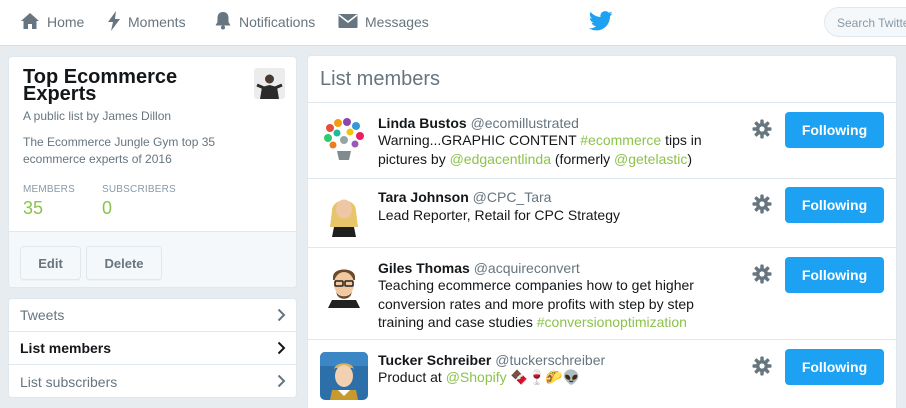  What do you see at coordinates (152, 315) in the screenshot?
I see `sidebar-item-tweets: Tweets` at bounding box center [152, 315].